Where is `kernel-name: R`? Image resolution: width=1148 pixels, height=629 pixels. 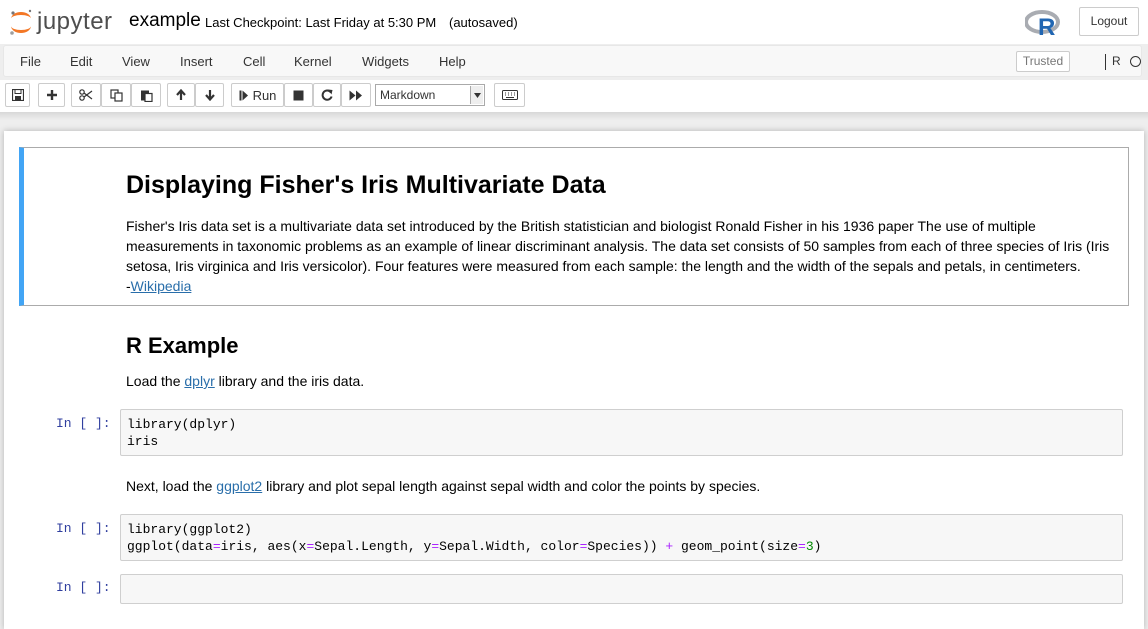 kernel-name: R is located at coordinates (1116, 61).